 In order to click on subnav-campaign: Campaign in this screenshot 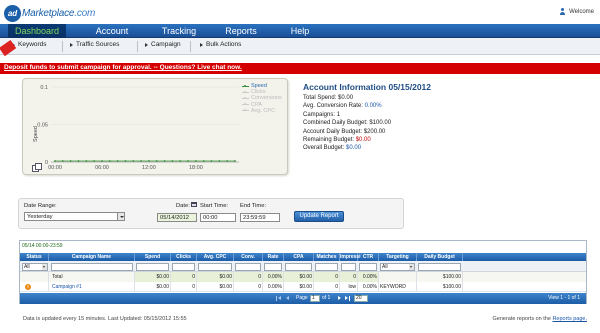, I will do `click(163, 44)`.